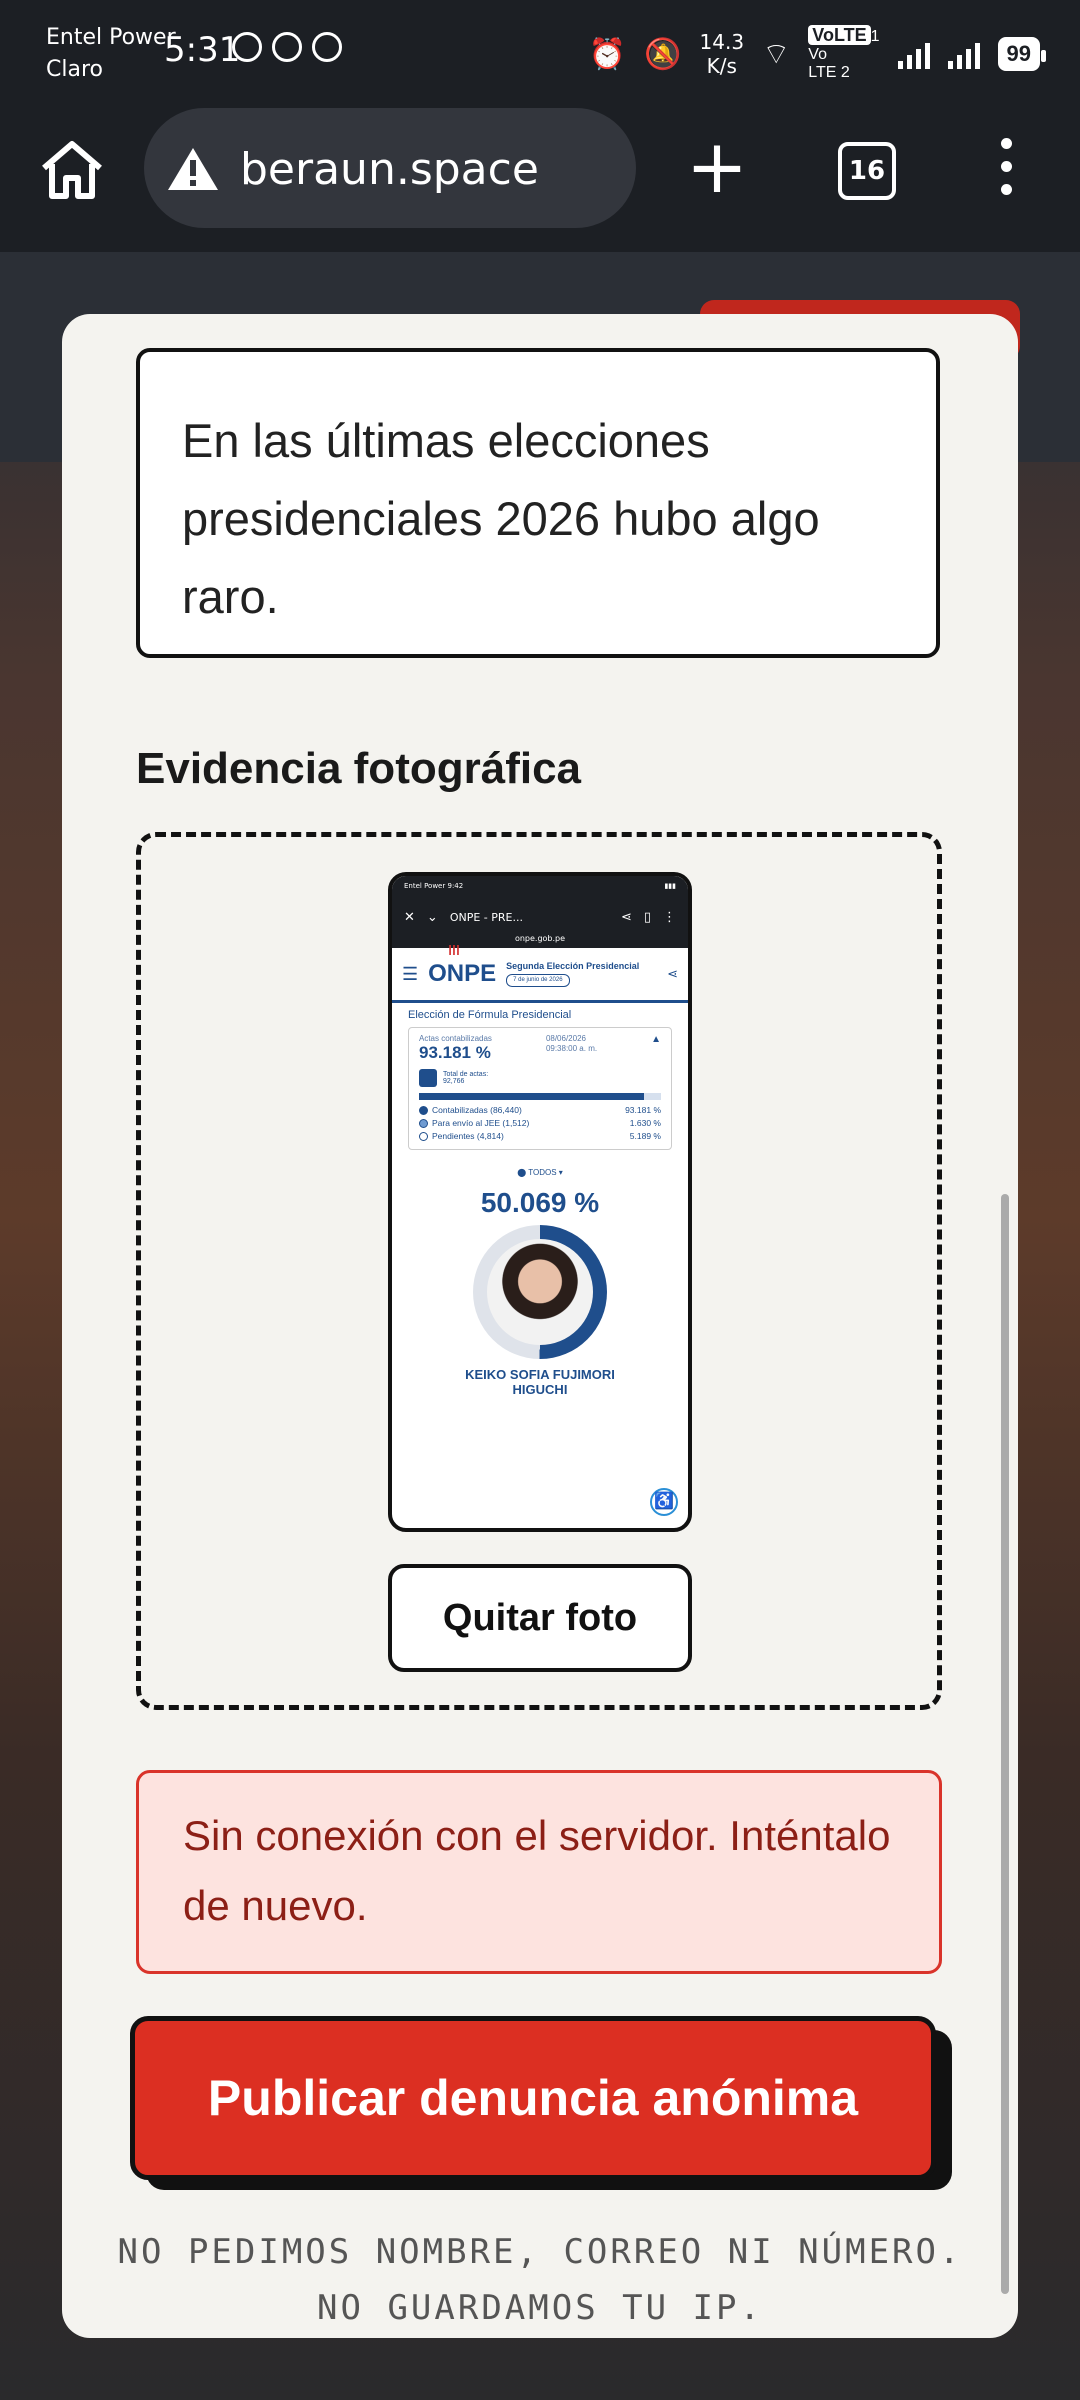  I want to click on photo-election-date: 7 de junio de 2026, so click(538, 980).